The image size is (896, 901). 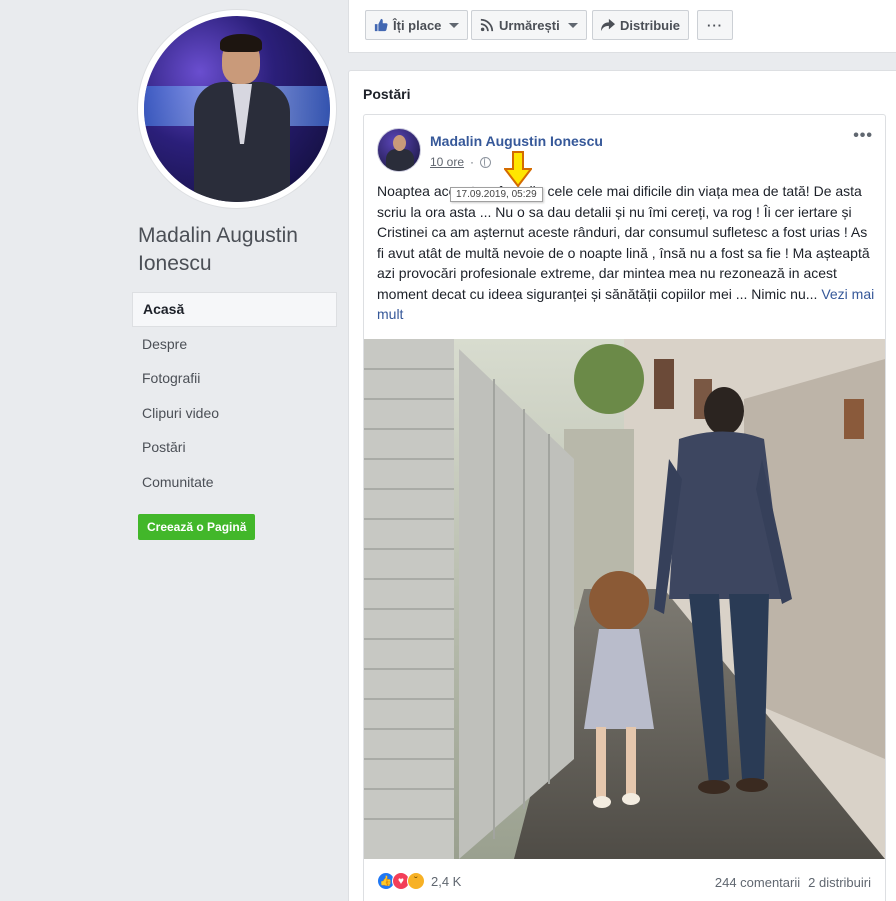 What do you see at coordinates (650, 25) in the screenshot?
I see `share-label: Distribuie` at bounding box center [650, 25].